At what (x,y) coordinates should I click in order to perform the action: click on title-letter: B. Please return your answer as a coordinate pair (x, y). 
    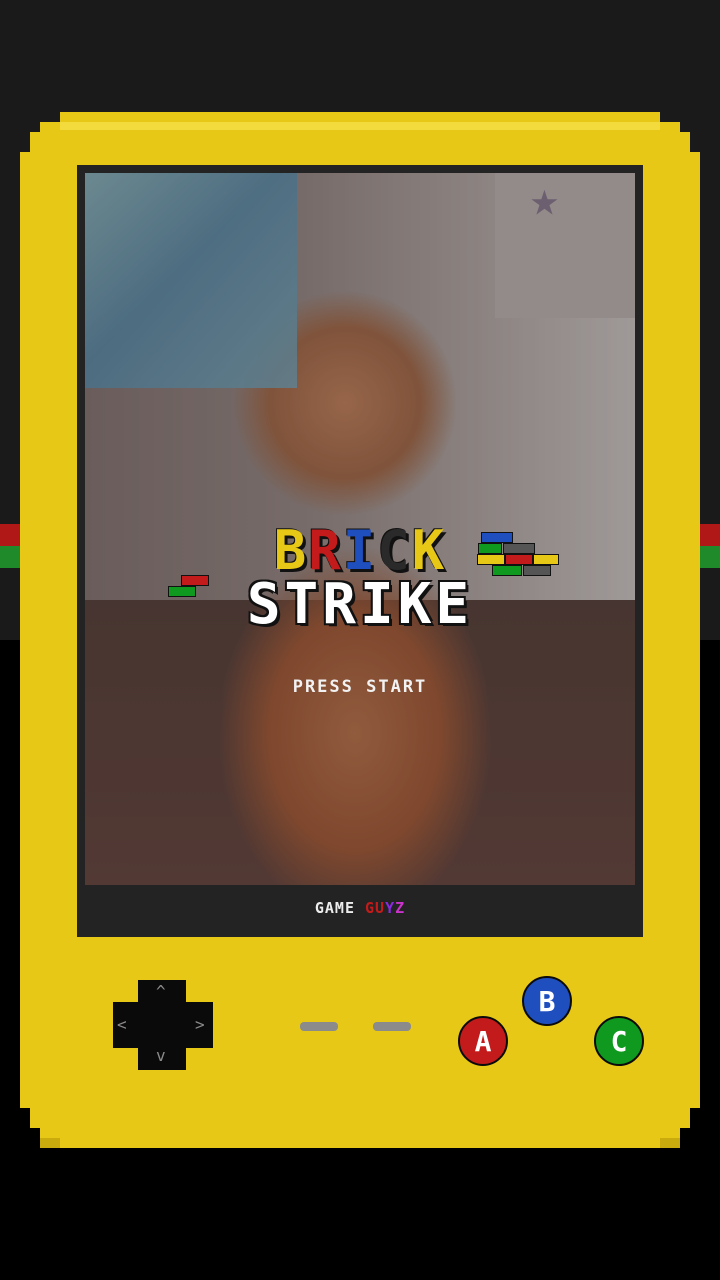
    Looking at the image, I should click on (291, 550).